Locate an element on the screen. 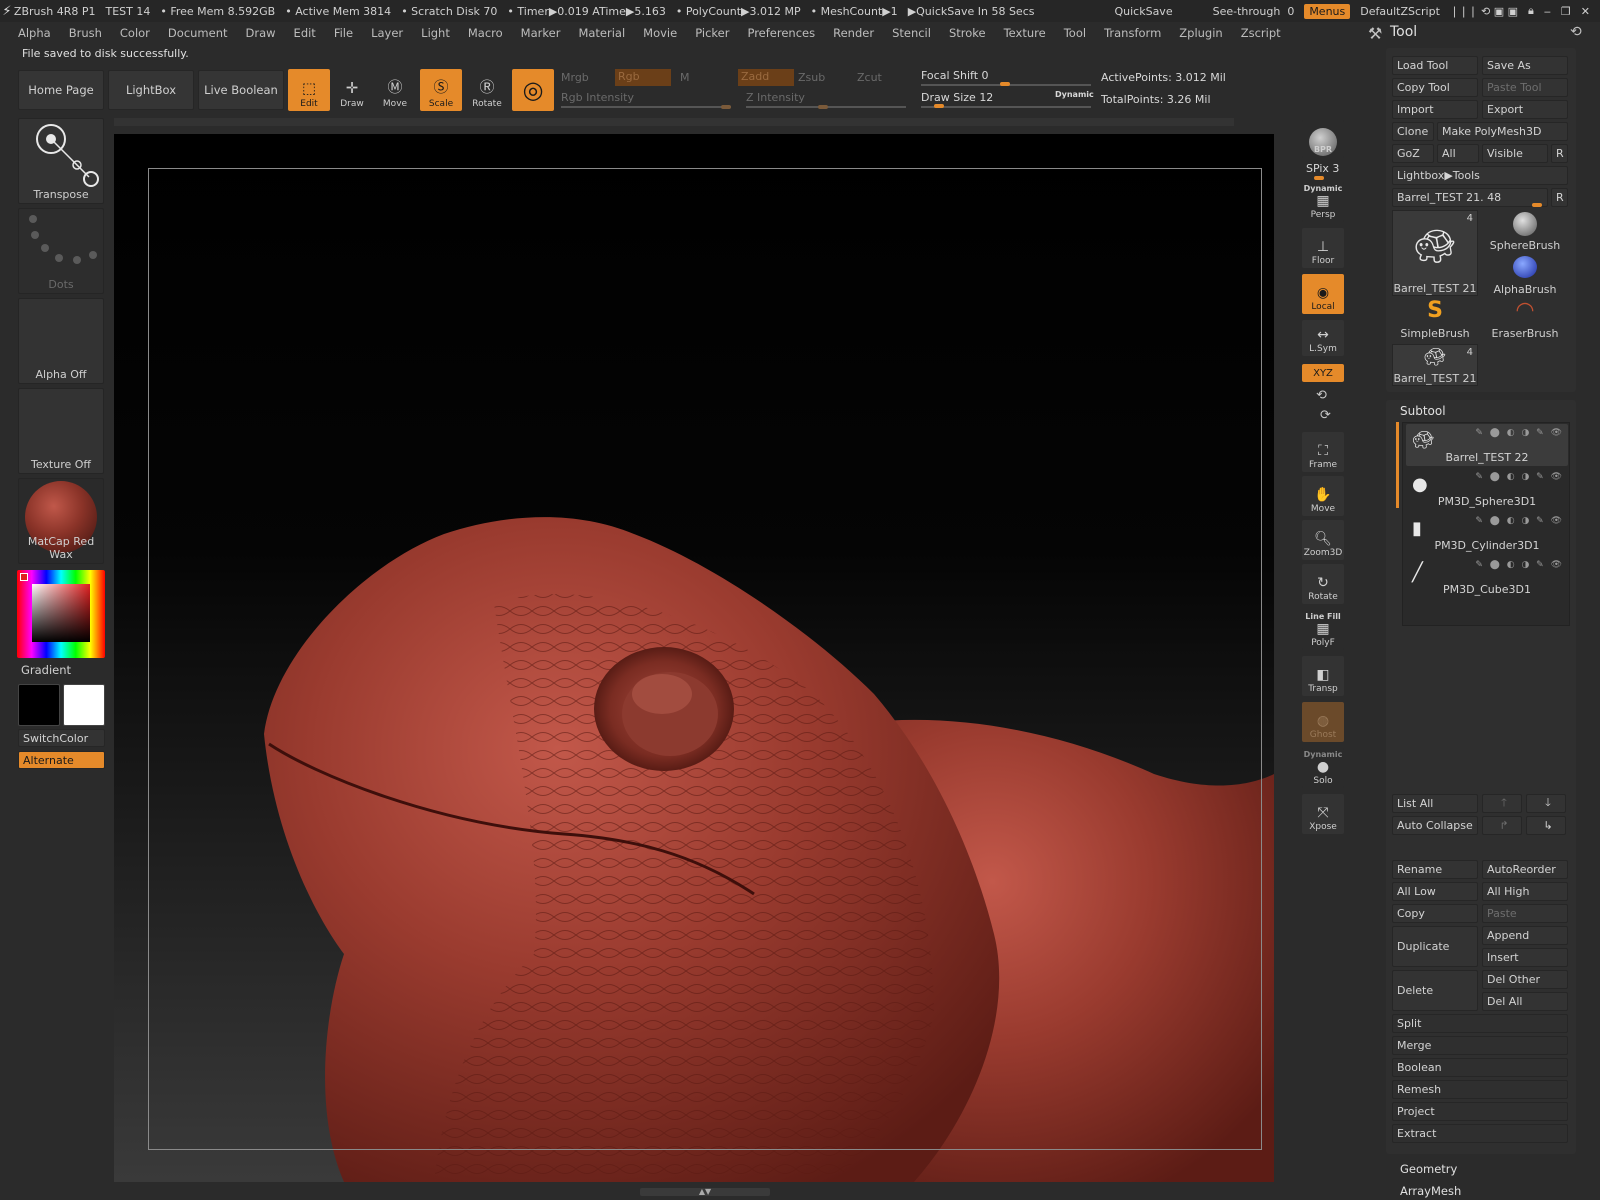  goz-r-button: R is located at coordinates (1559, 153).